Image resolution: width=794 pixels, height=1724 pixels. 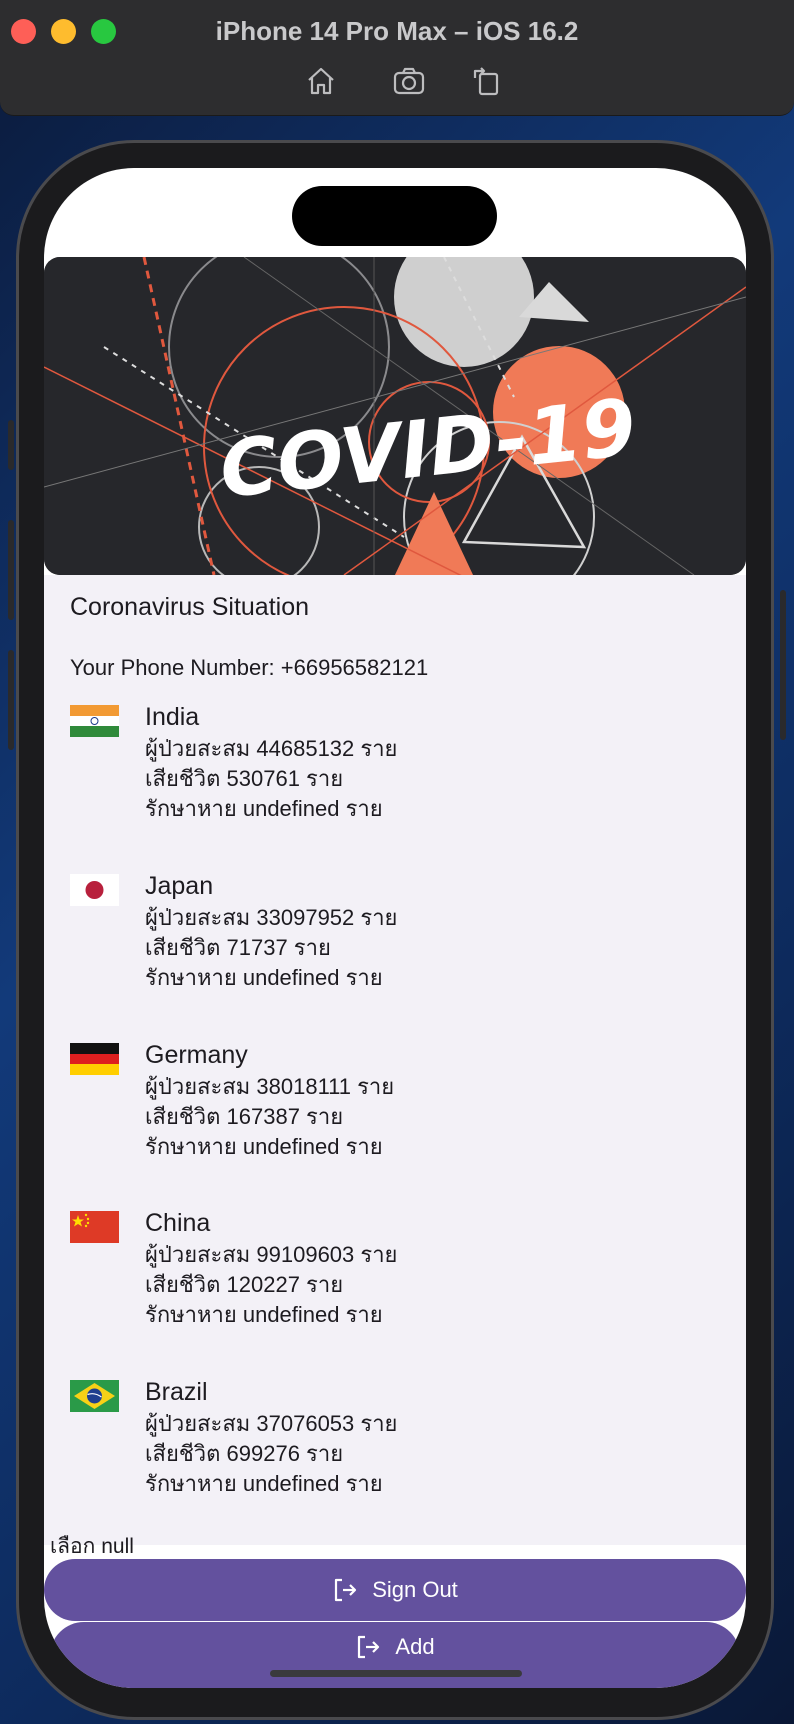 What do you see at coordinates (94, 1227) in the screenshot?
I see `china-flag-icon` at bounding box center [94, 1227].